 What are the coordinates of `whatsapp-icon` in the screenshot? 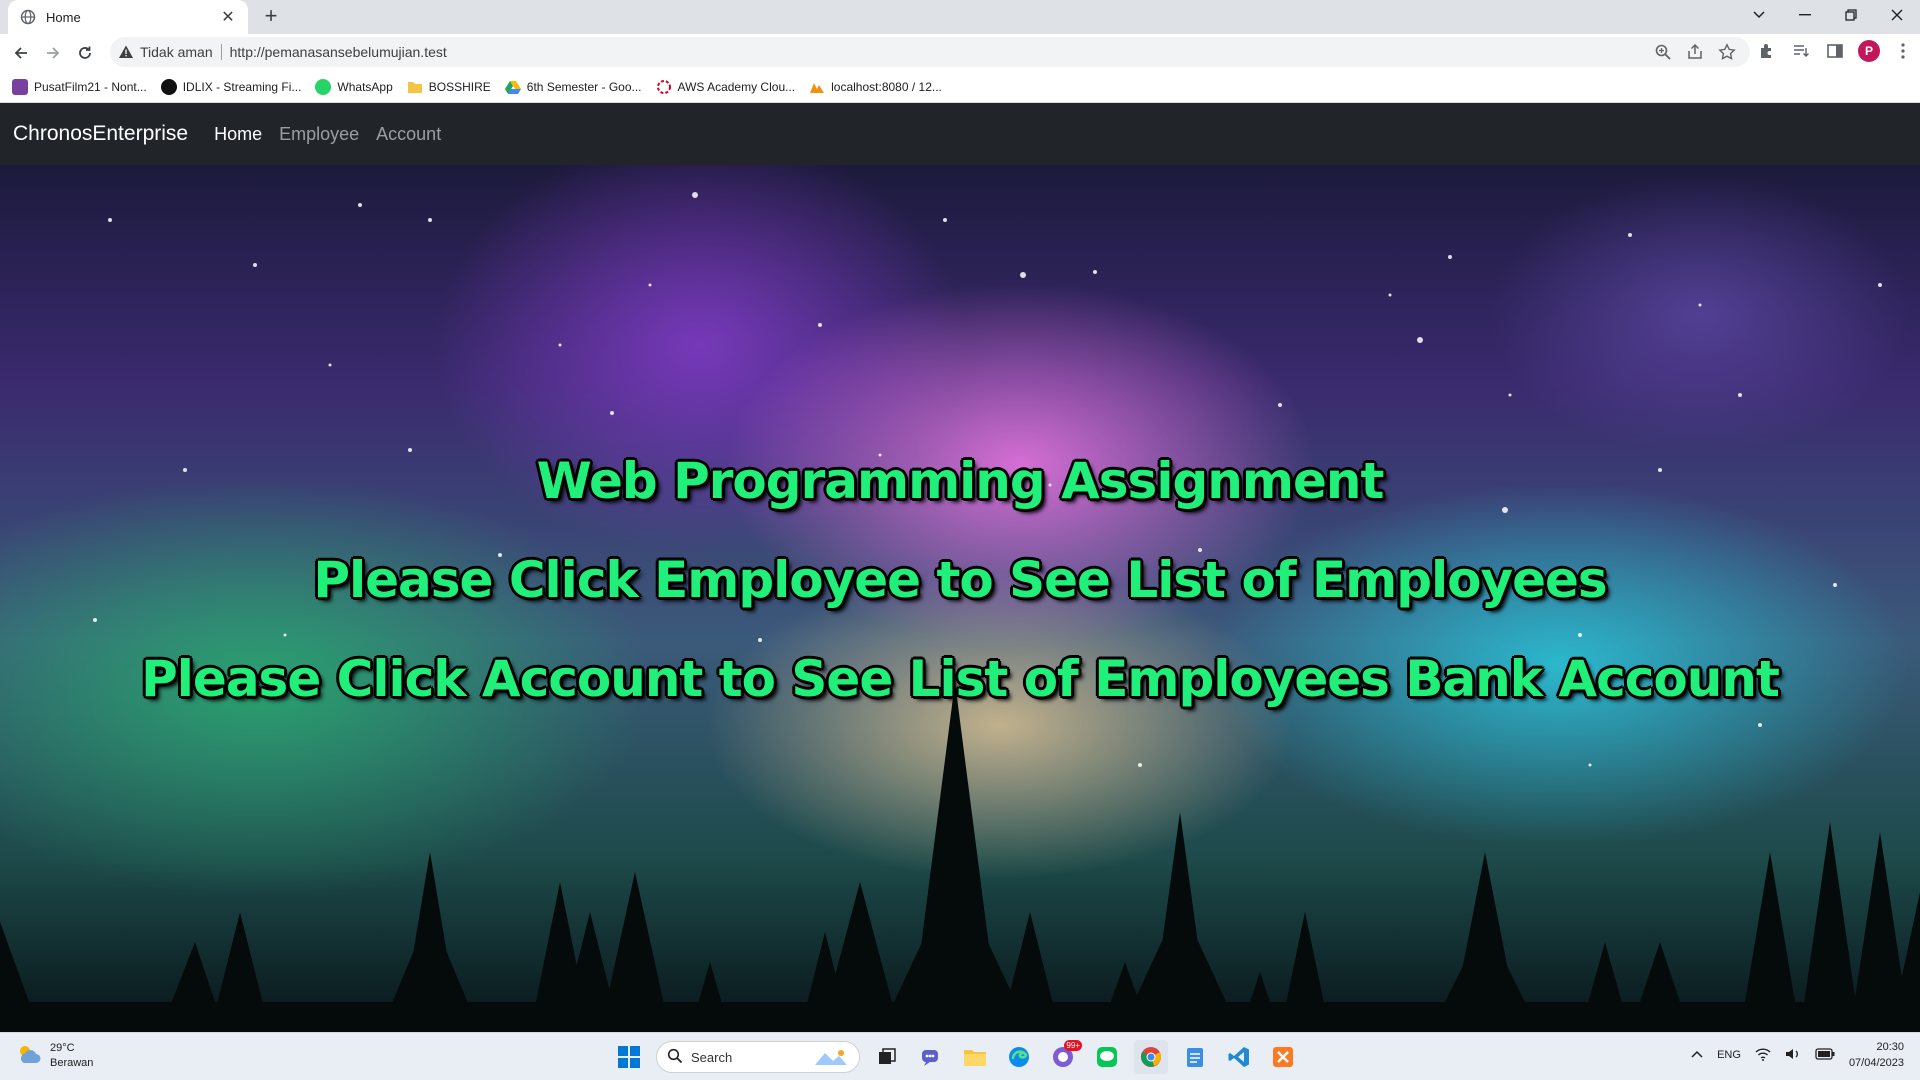 It's located at (323, 86).